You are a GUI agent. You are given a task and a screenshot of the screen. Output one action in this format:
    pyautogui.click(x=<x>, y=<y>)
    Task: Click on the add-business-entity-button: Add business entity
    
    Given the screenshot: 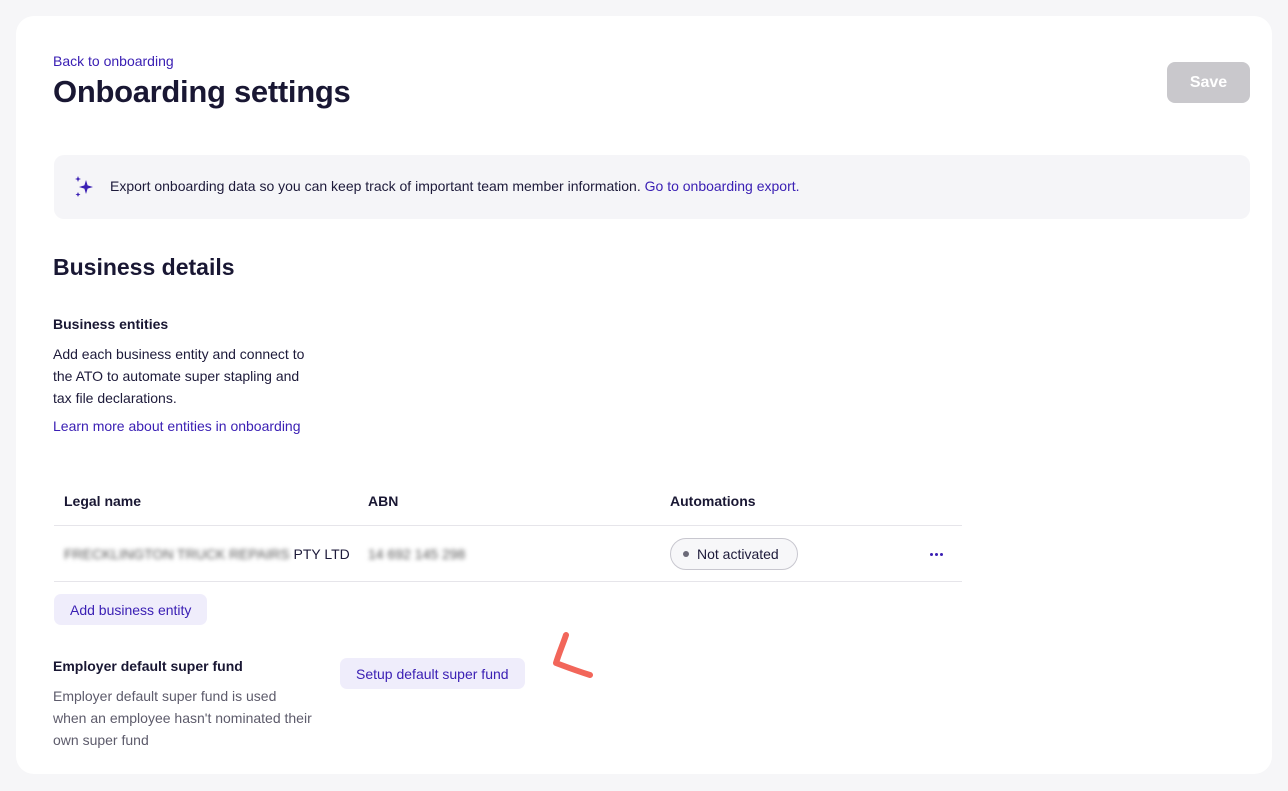 What is the action you would take?
    pyautogui.click(x=131, y=609)
    